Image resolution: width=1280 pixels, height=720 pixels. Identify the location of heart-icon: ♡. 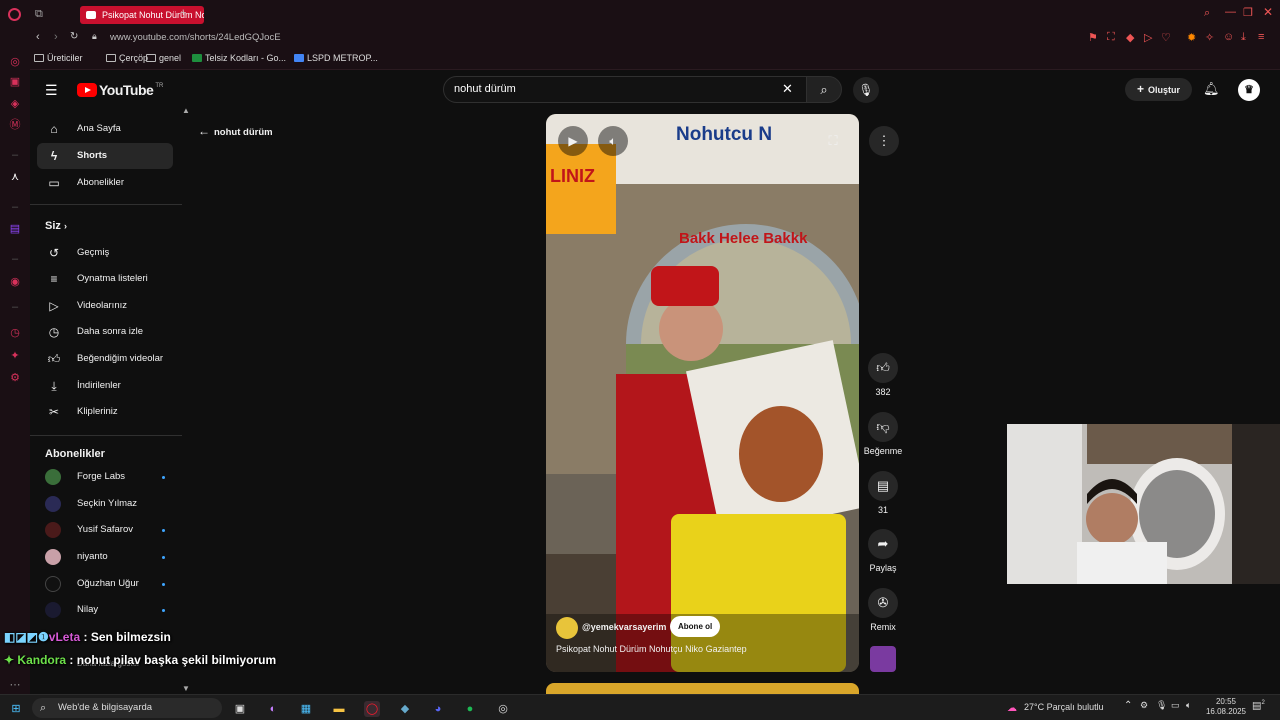
(1166, 37).